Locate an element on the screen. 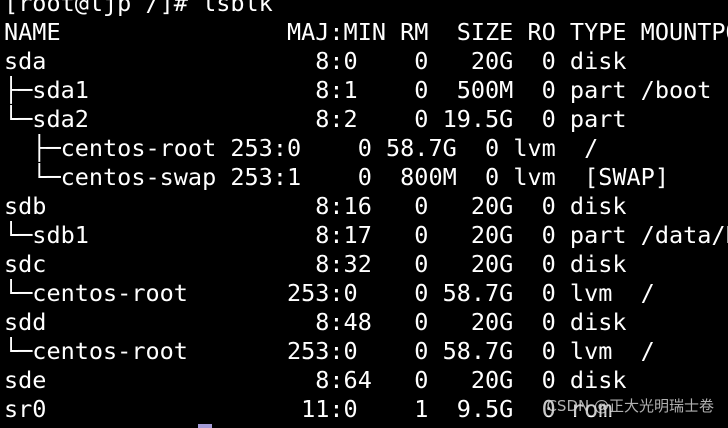  table-row: sdc 8:32 0 20G 0 disk is located at coordinates (315, 264).